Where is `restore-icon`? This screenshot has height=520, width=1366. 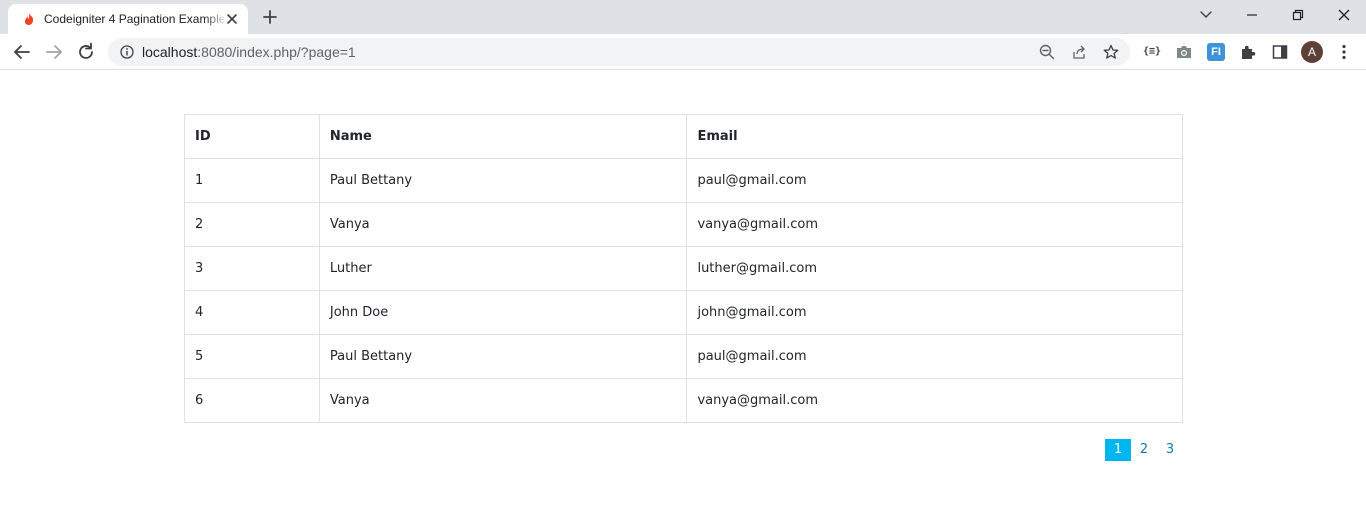
restore-icon is located at coordinates (1298, 15).